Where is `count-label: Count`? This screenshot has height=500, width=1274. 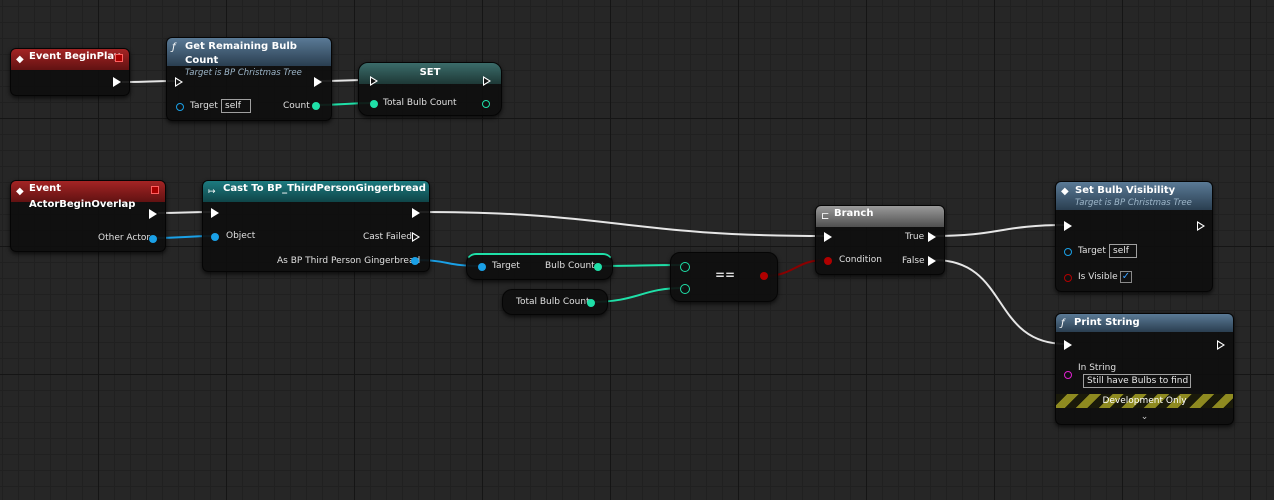 count-label: Count is located at coordinates (296, 106).